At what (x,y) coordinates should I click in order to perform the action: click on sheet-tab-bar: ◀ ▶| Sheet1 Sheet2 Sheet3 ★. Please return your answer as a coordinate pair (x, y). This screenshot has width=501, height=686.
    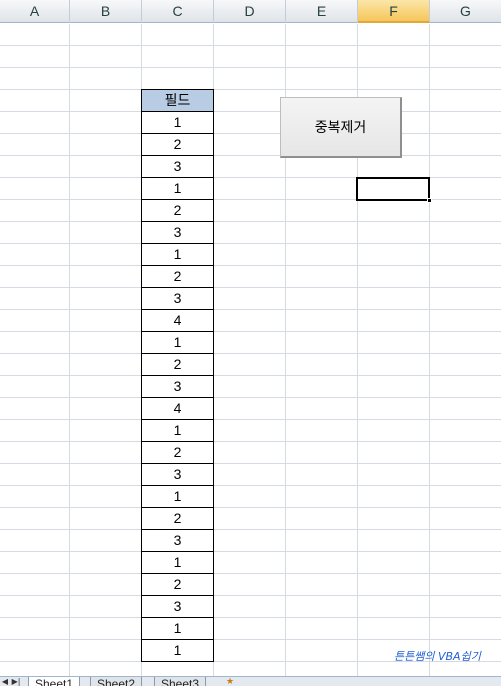
    Looking at the image, I should click on (250, 681).